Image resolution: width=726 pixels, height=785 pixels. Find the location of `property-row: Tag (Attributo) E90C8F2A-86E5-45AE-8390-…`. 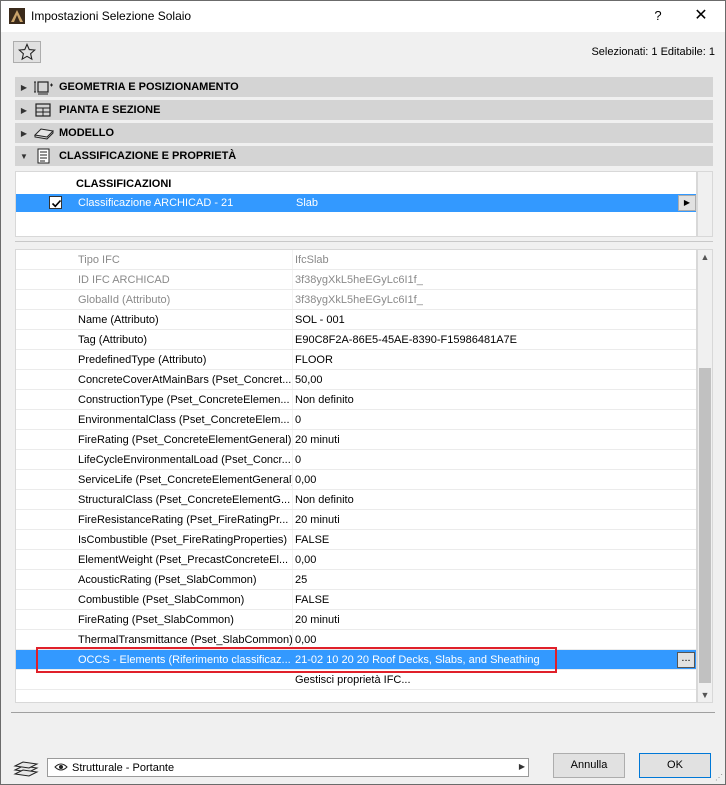

property-row: Tag (Attributo) E90C8F2A-86E5-45AE-8390-… is located at coordinates (356, 340).